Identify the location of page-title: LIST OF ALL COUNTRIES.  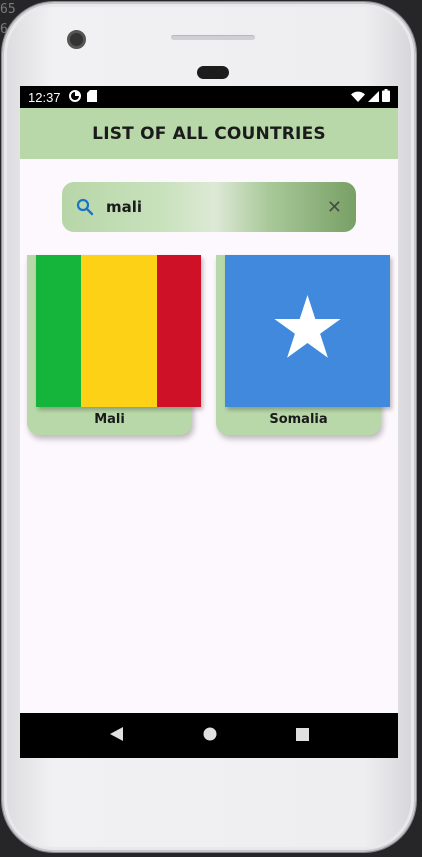
(209, 133).